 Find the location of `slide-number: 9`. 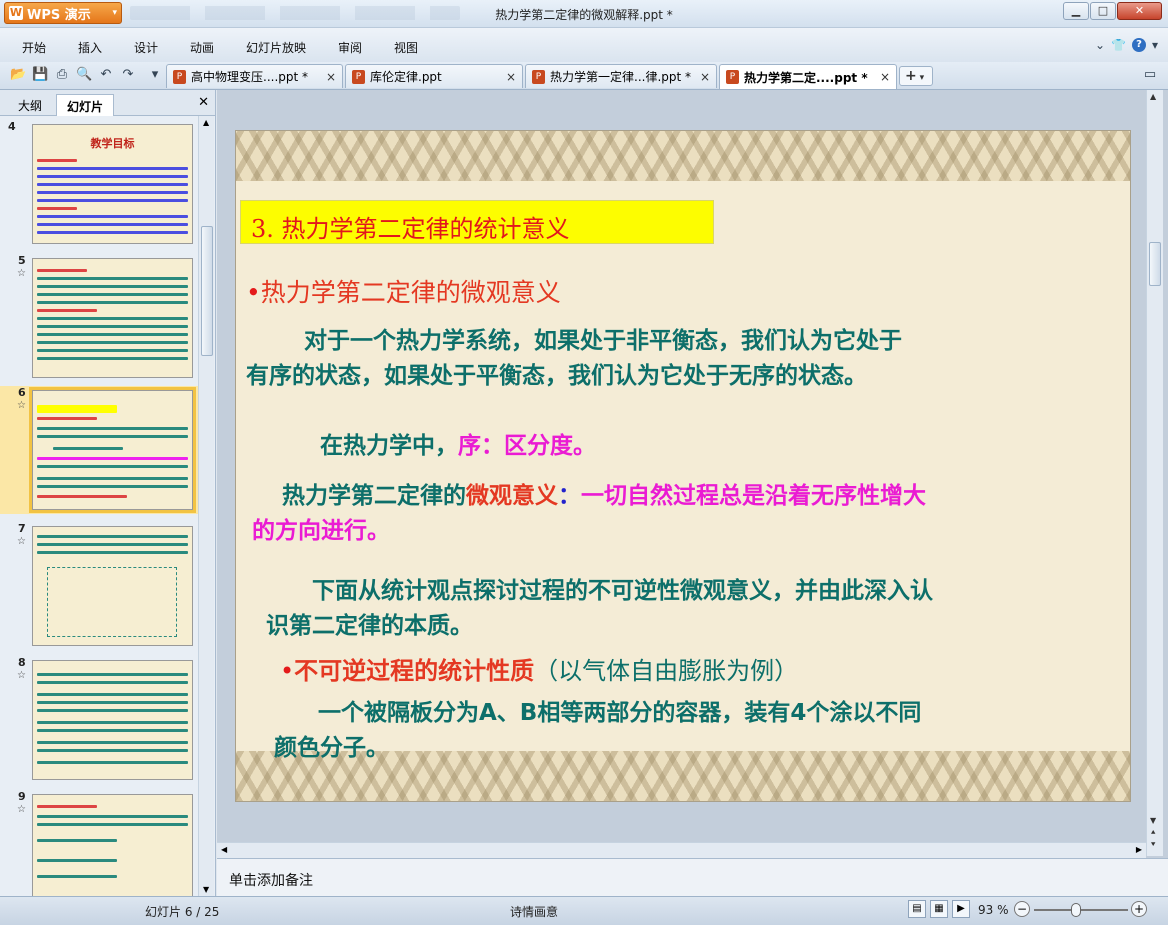

slide-number: 9 is located at coordinates (22, 796).